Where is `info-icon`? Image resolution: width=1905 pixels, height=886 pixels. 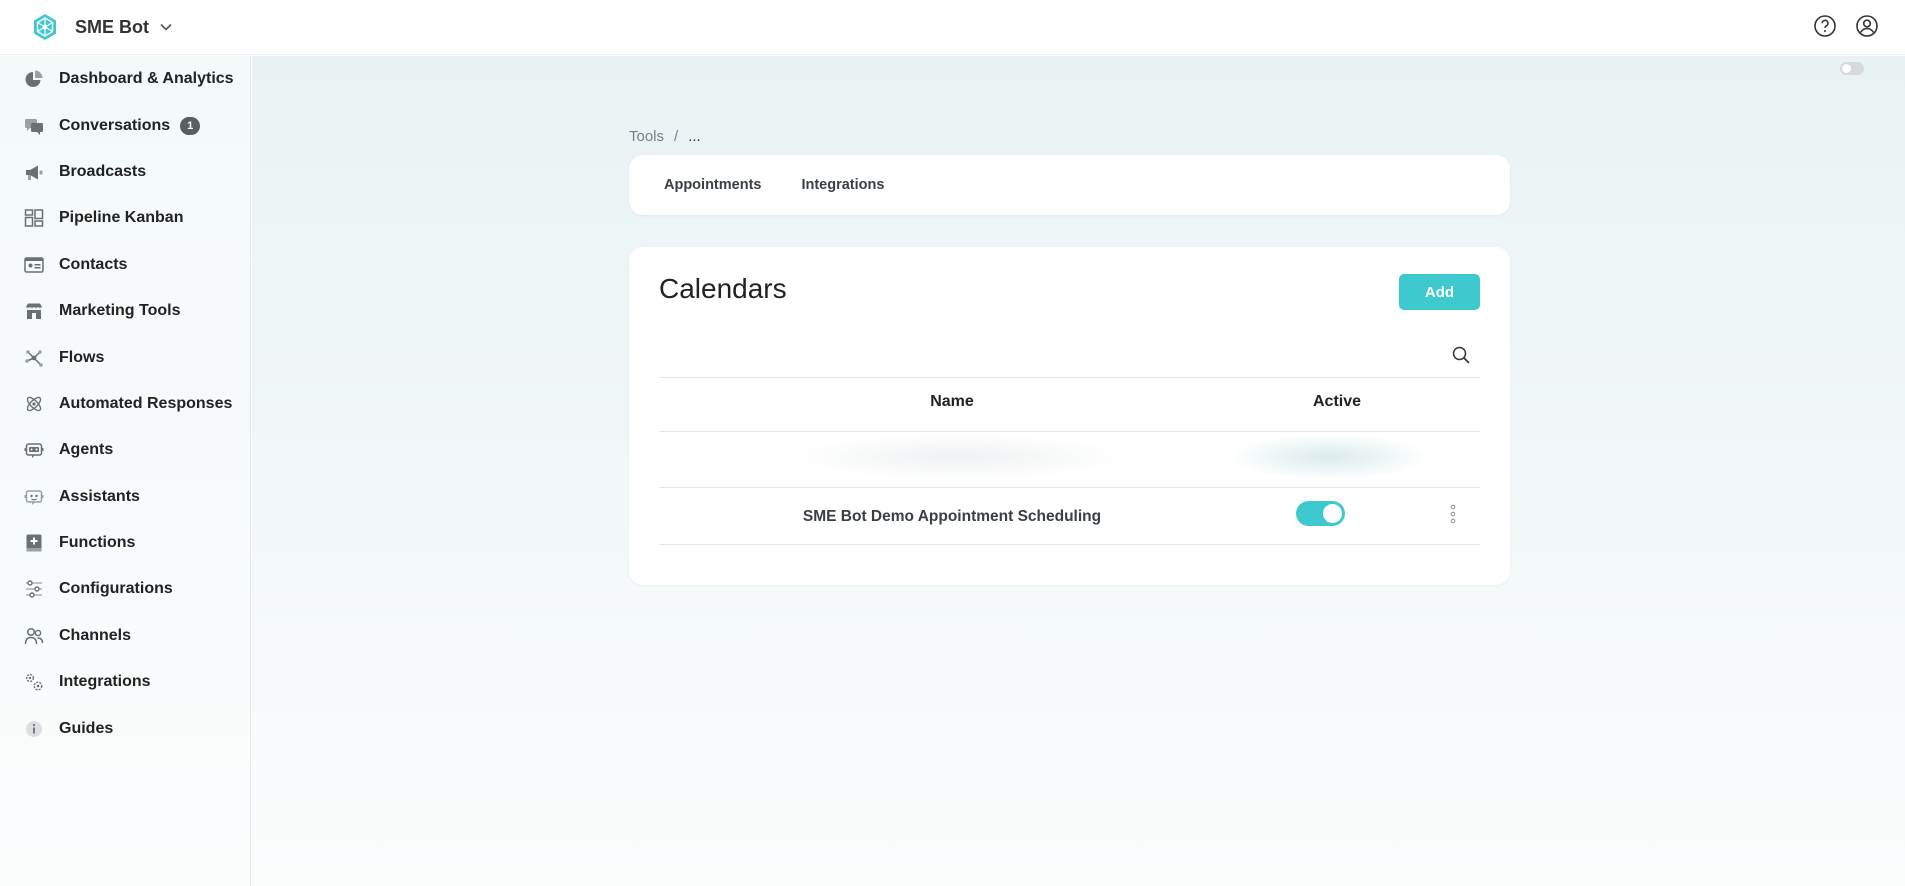 info-icon is located at coordinates (34, 728).